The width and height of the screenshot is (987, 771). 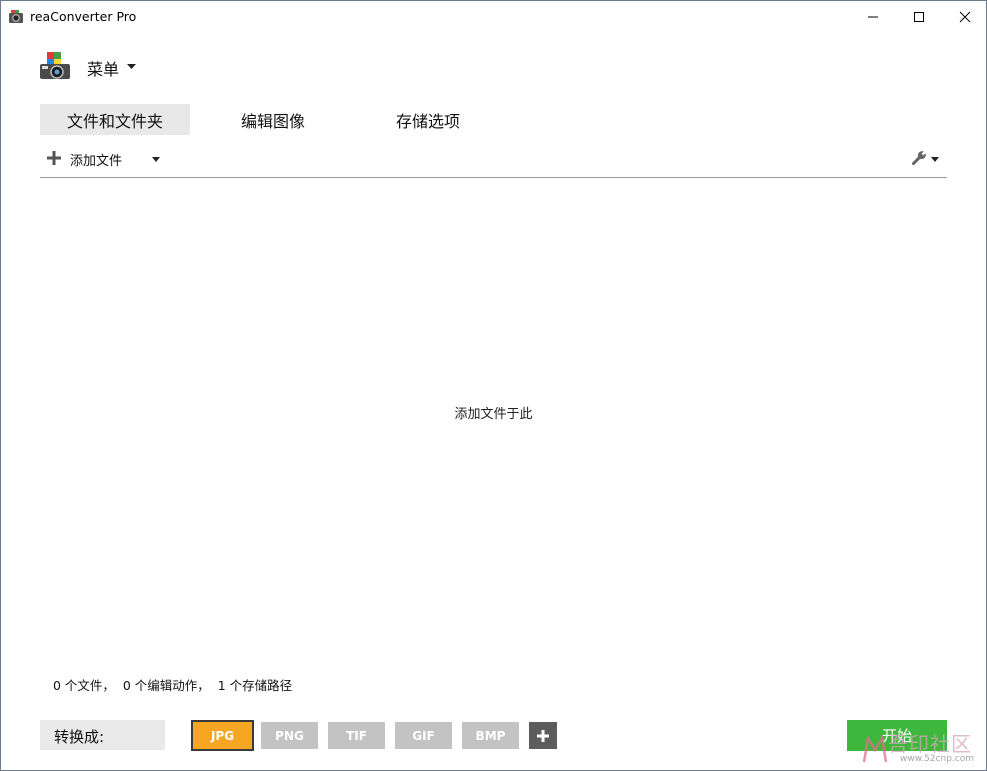 What do you see at coordinates (16, 16) in the screenshot?
I see `app-icon` at bounding box center [16, 16].